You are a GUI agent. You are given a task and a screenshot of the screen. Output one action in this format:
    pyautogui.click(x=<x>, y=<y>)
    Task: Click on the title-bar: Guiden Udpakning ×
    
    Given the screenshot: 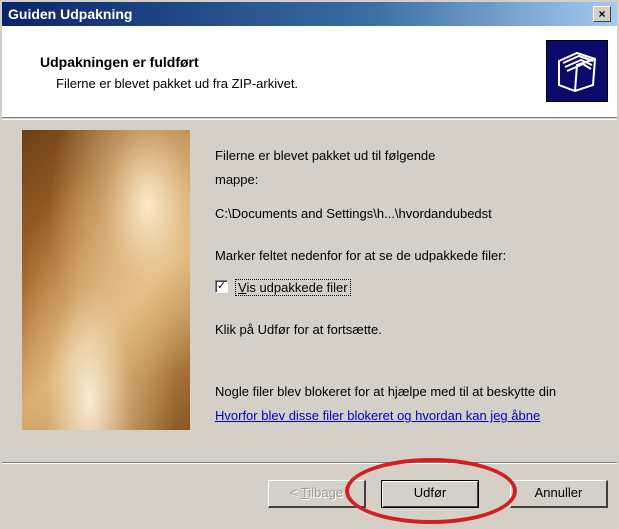 What is the action you would take?
    pyautogui.click(x=309, y=14)
    